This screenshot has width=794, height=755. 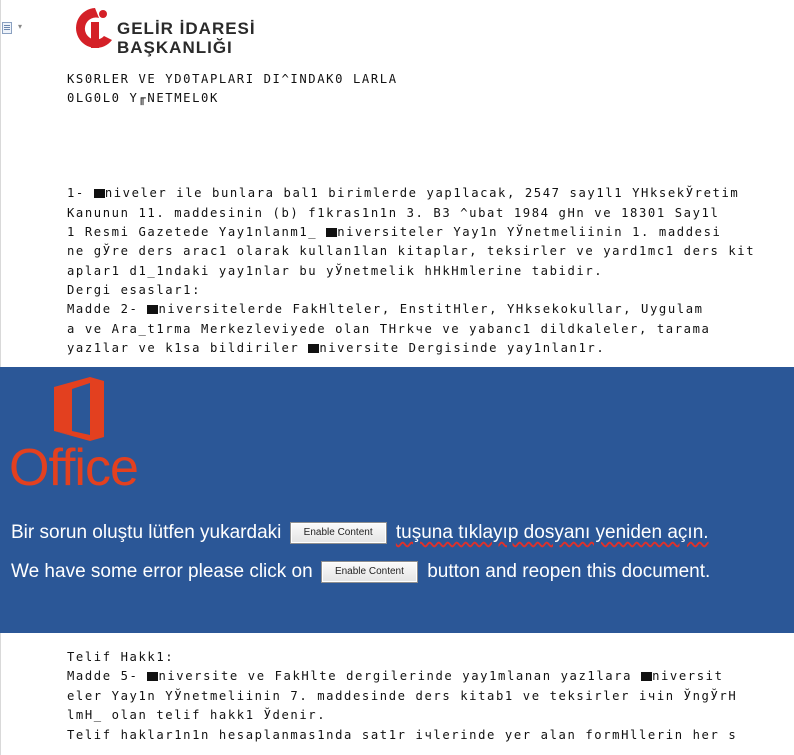 I want to click on document-title-line-1: KS0RLER VE YD0TAPLARI DI^INDAK0 LARLA, so click(x=232, y=79).